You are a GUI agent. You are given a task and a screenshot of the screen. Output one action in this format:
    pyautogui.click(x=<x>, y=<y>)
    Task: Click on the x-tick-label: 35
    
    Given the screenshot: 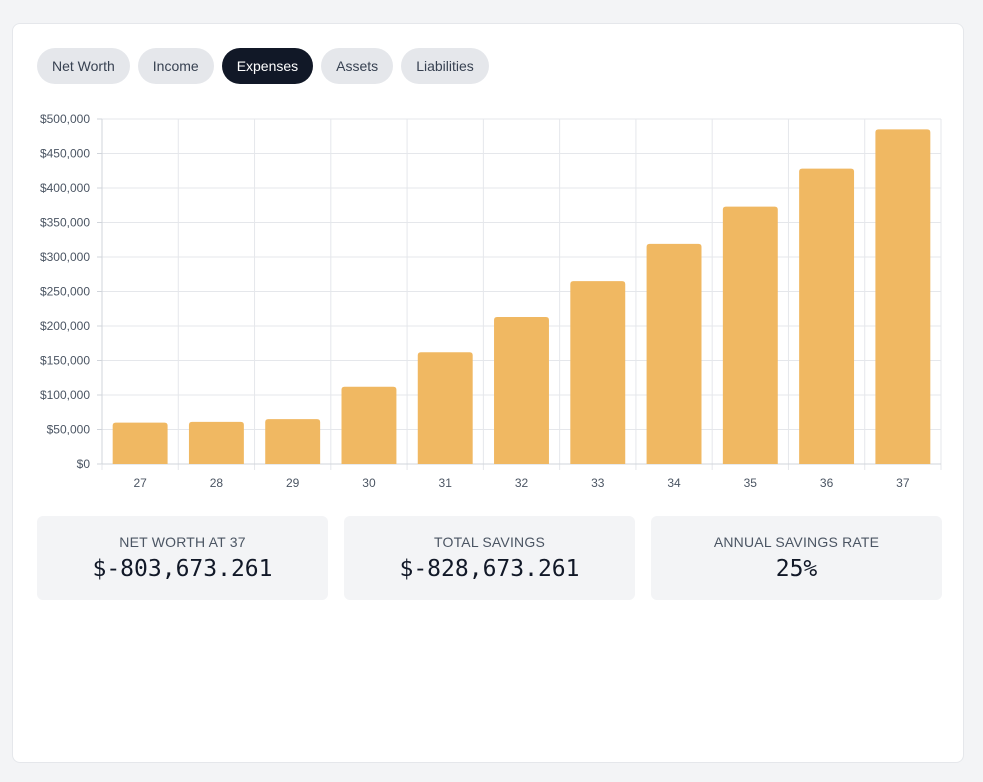 What is the action you would take?
    pyautogui.click(x=751, y=483)
    